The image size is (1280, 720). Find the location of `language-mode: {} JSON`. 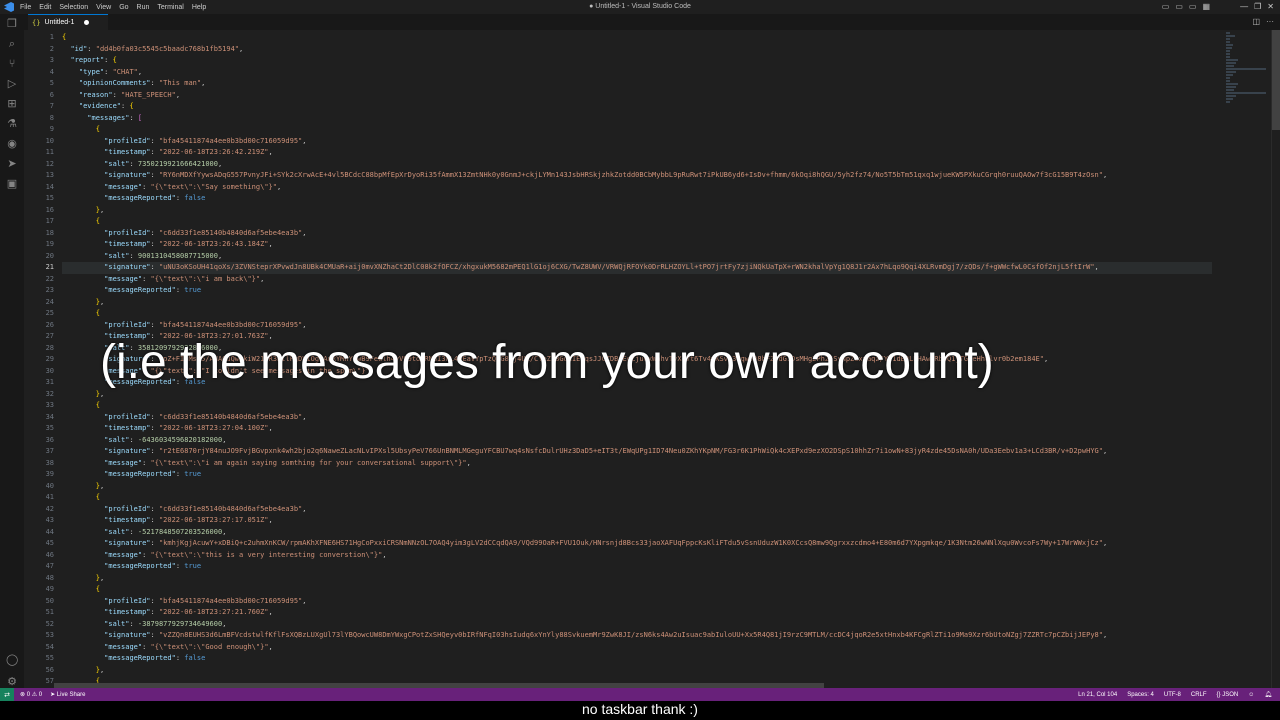

language-mode: {} JSON is located at coordinates (1228, 695).